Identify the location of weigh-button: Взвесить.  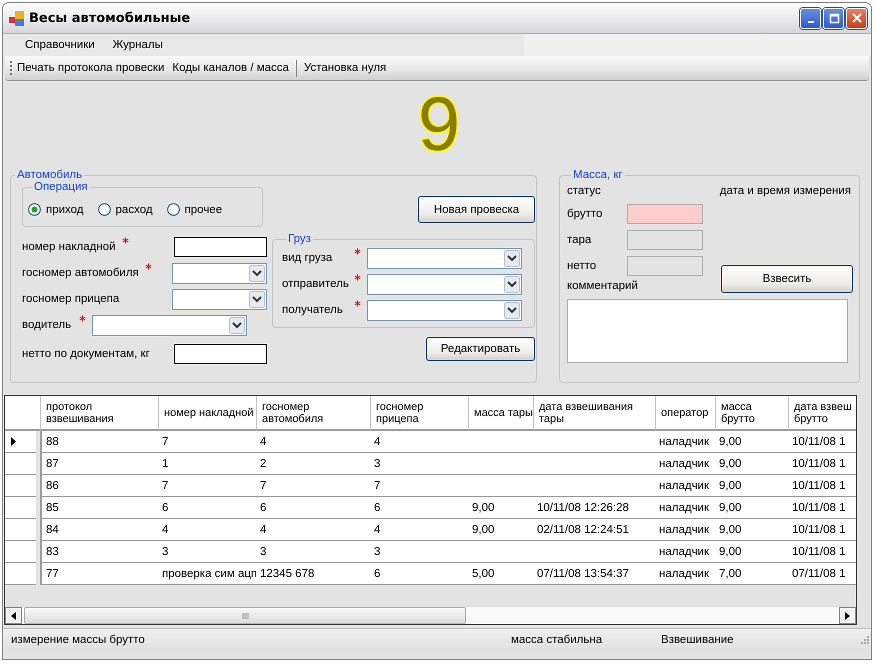
(787, 279).